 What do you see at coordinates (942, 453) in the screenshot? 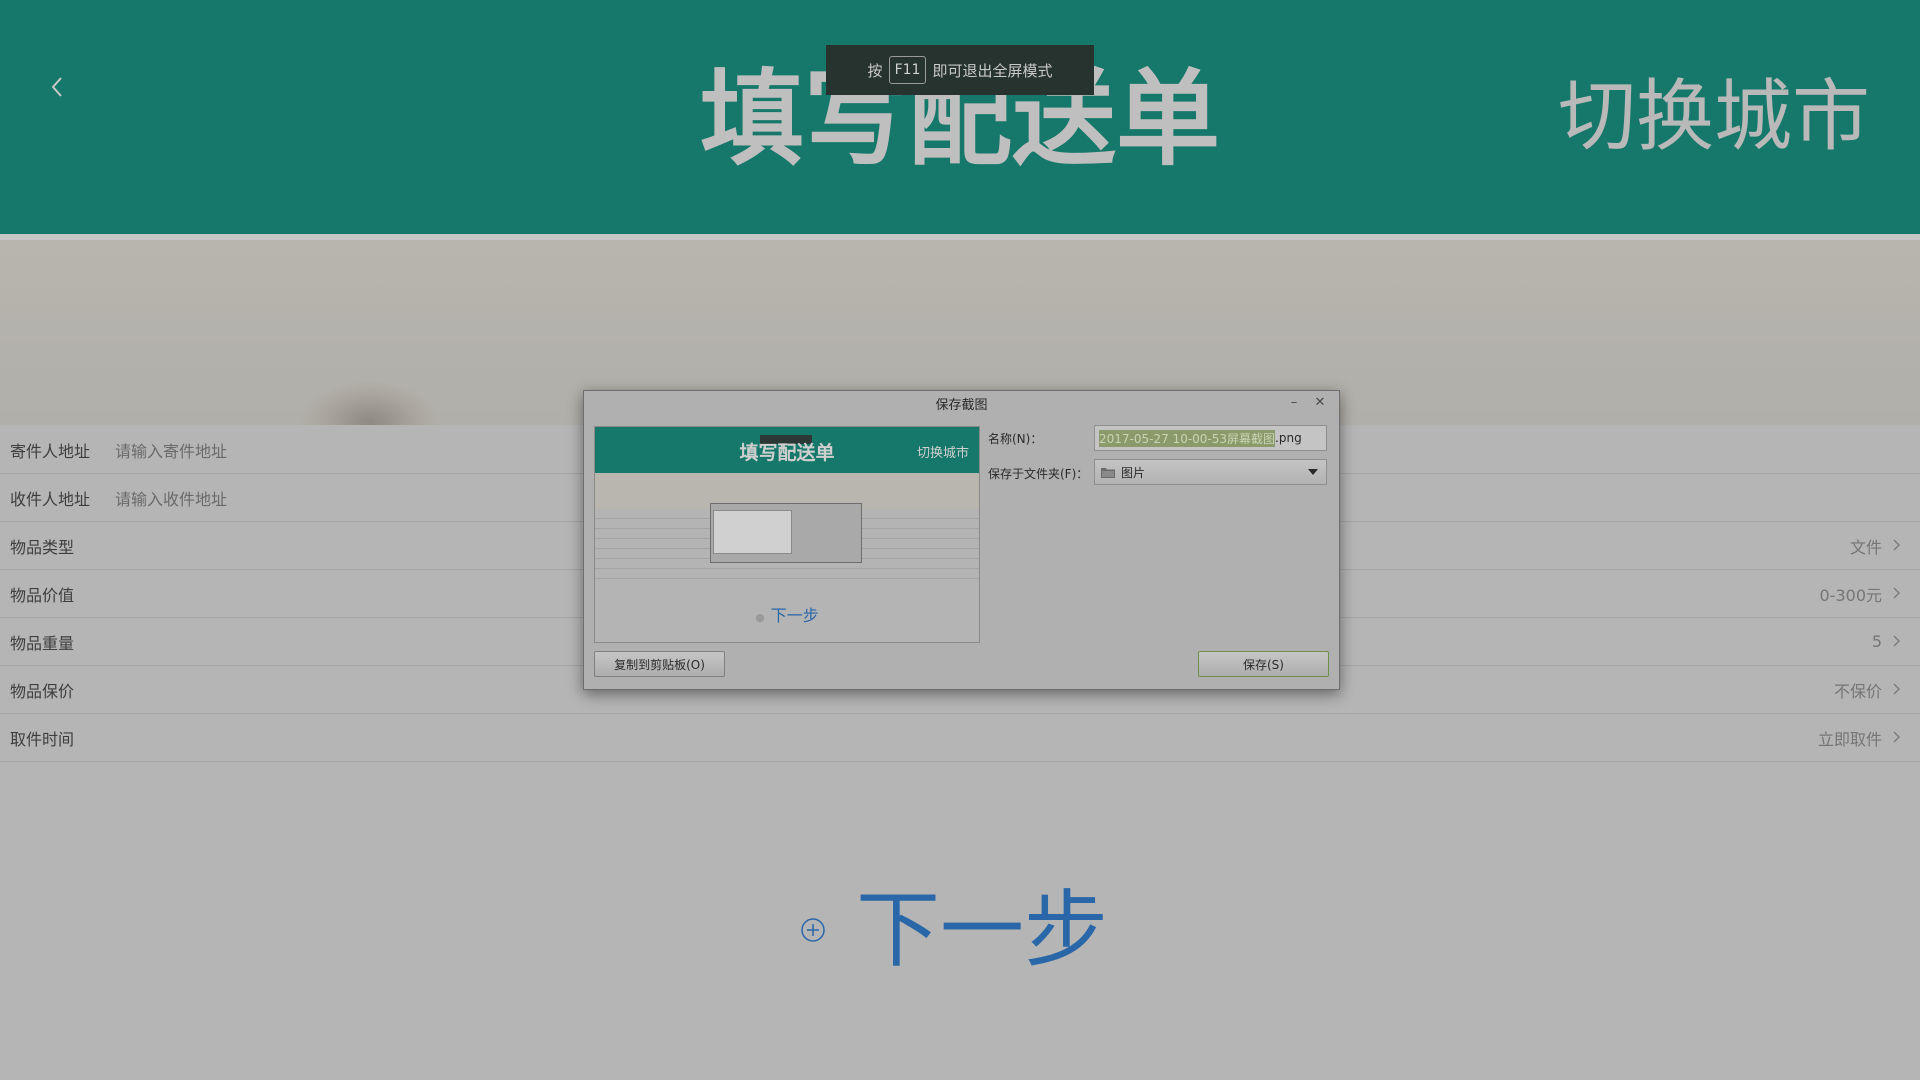
I see `preview-city: 切换城市` at bounding box center [942, 453].